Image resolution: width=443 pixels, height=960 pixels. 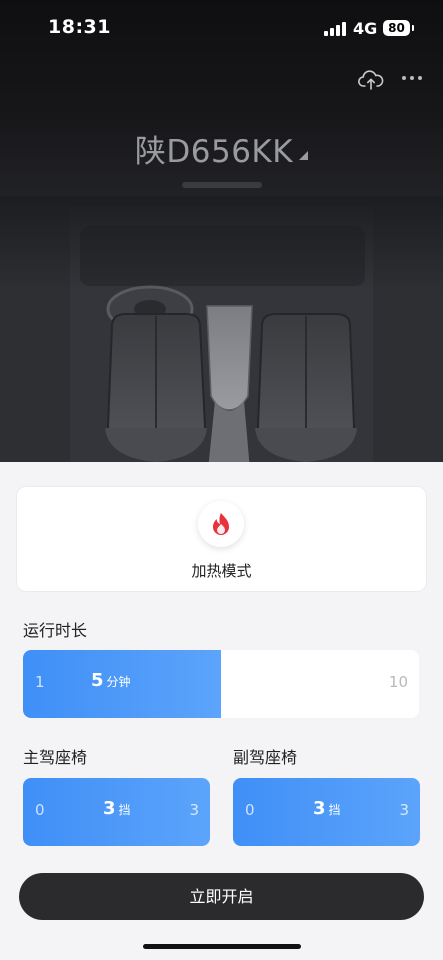 I want to click on passenger-seat-value: 3, so click(x=319, y=808).